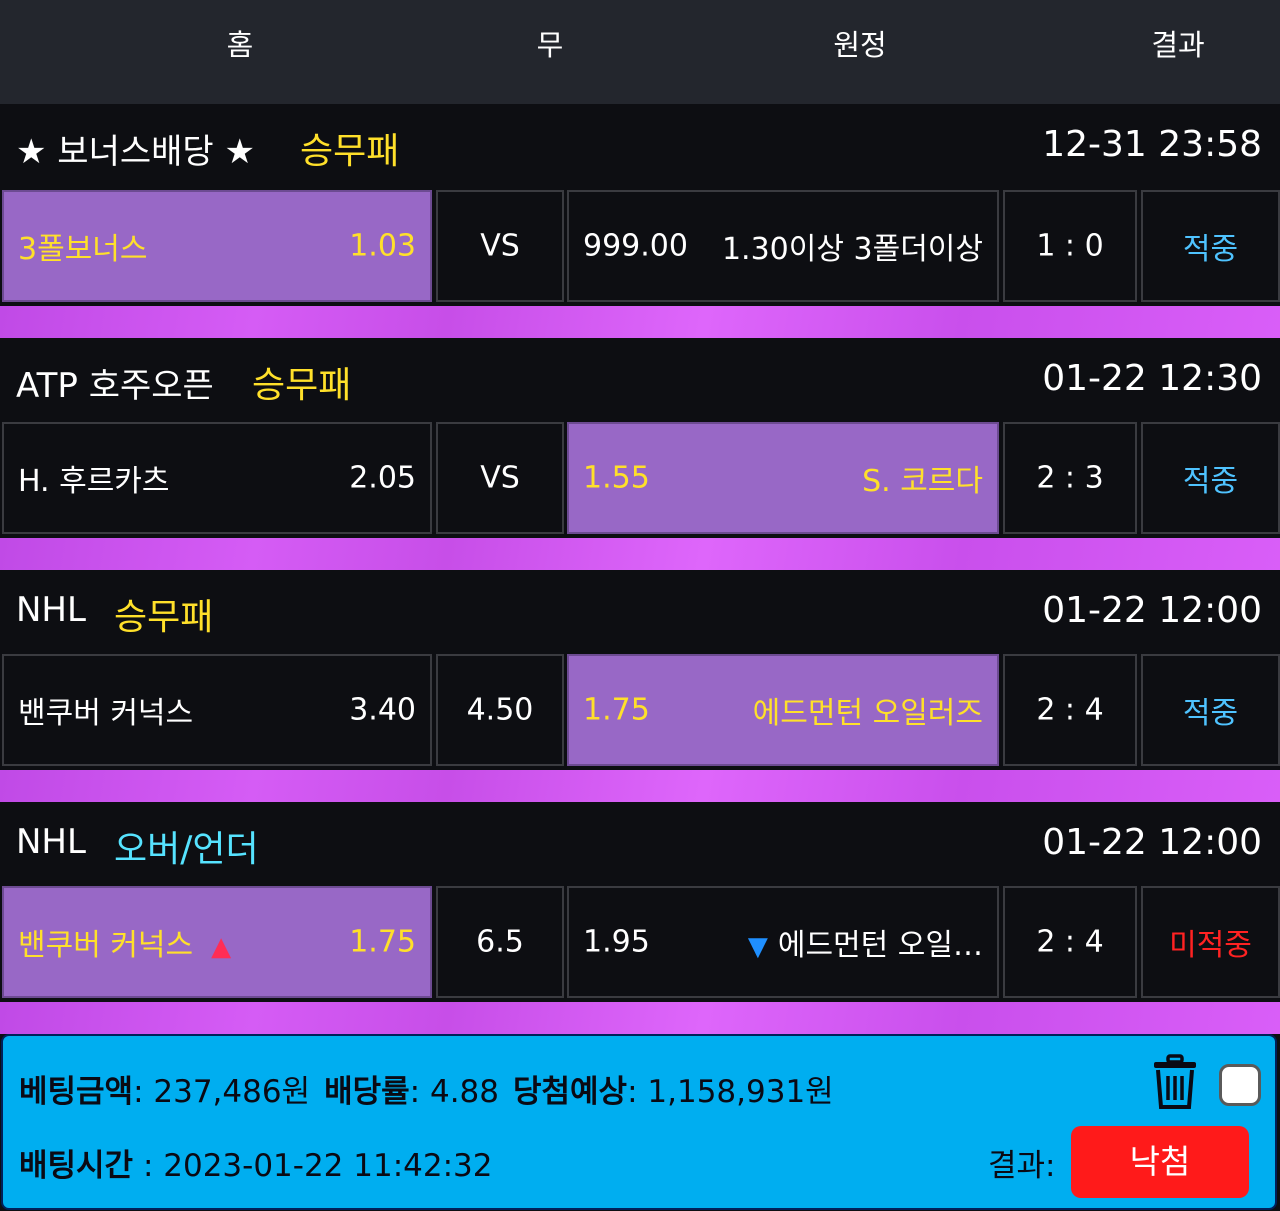  What do you see at coordinates (135, 152) in the screenshot?
I see `league-name: ★ 보너스배당 ★` at bounding box center [135, 152].